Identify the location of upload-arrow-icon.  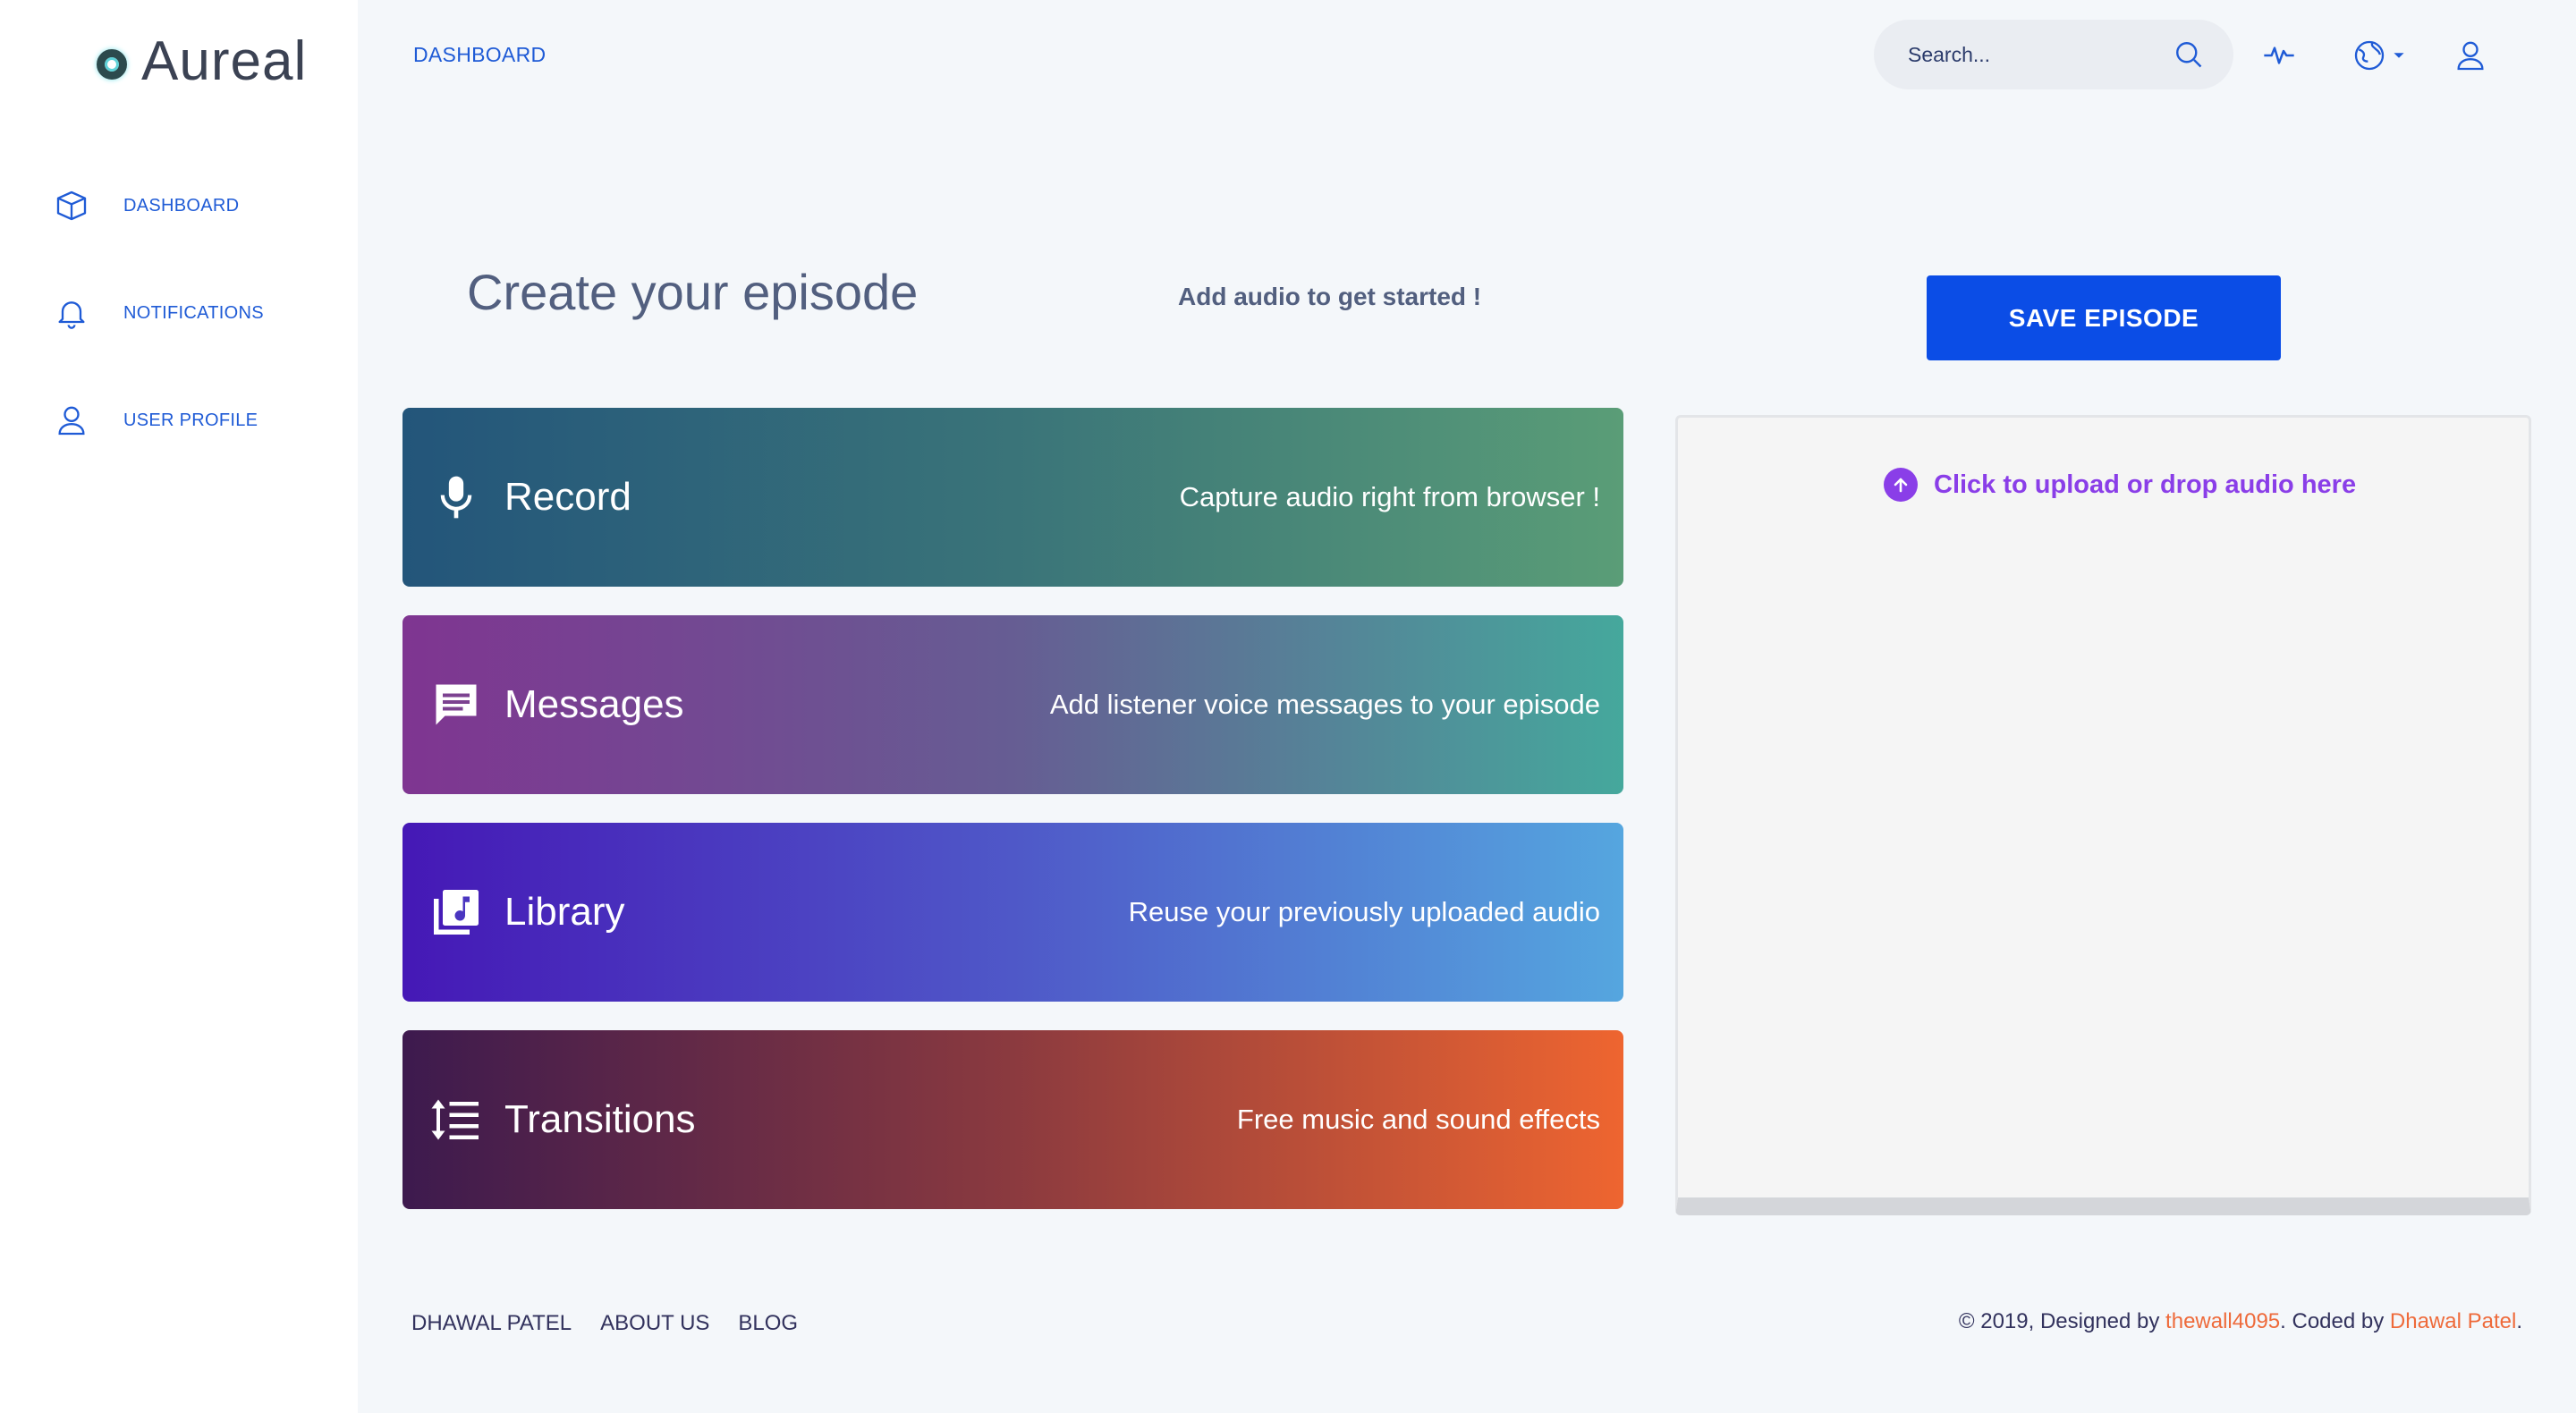
(1901, 485).